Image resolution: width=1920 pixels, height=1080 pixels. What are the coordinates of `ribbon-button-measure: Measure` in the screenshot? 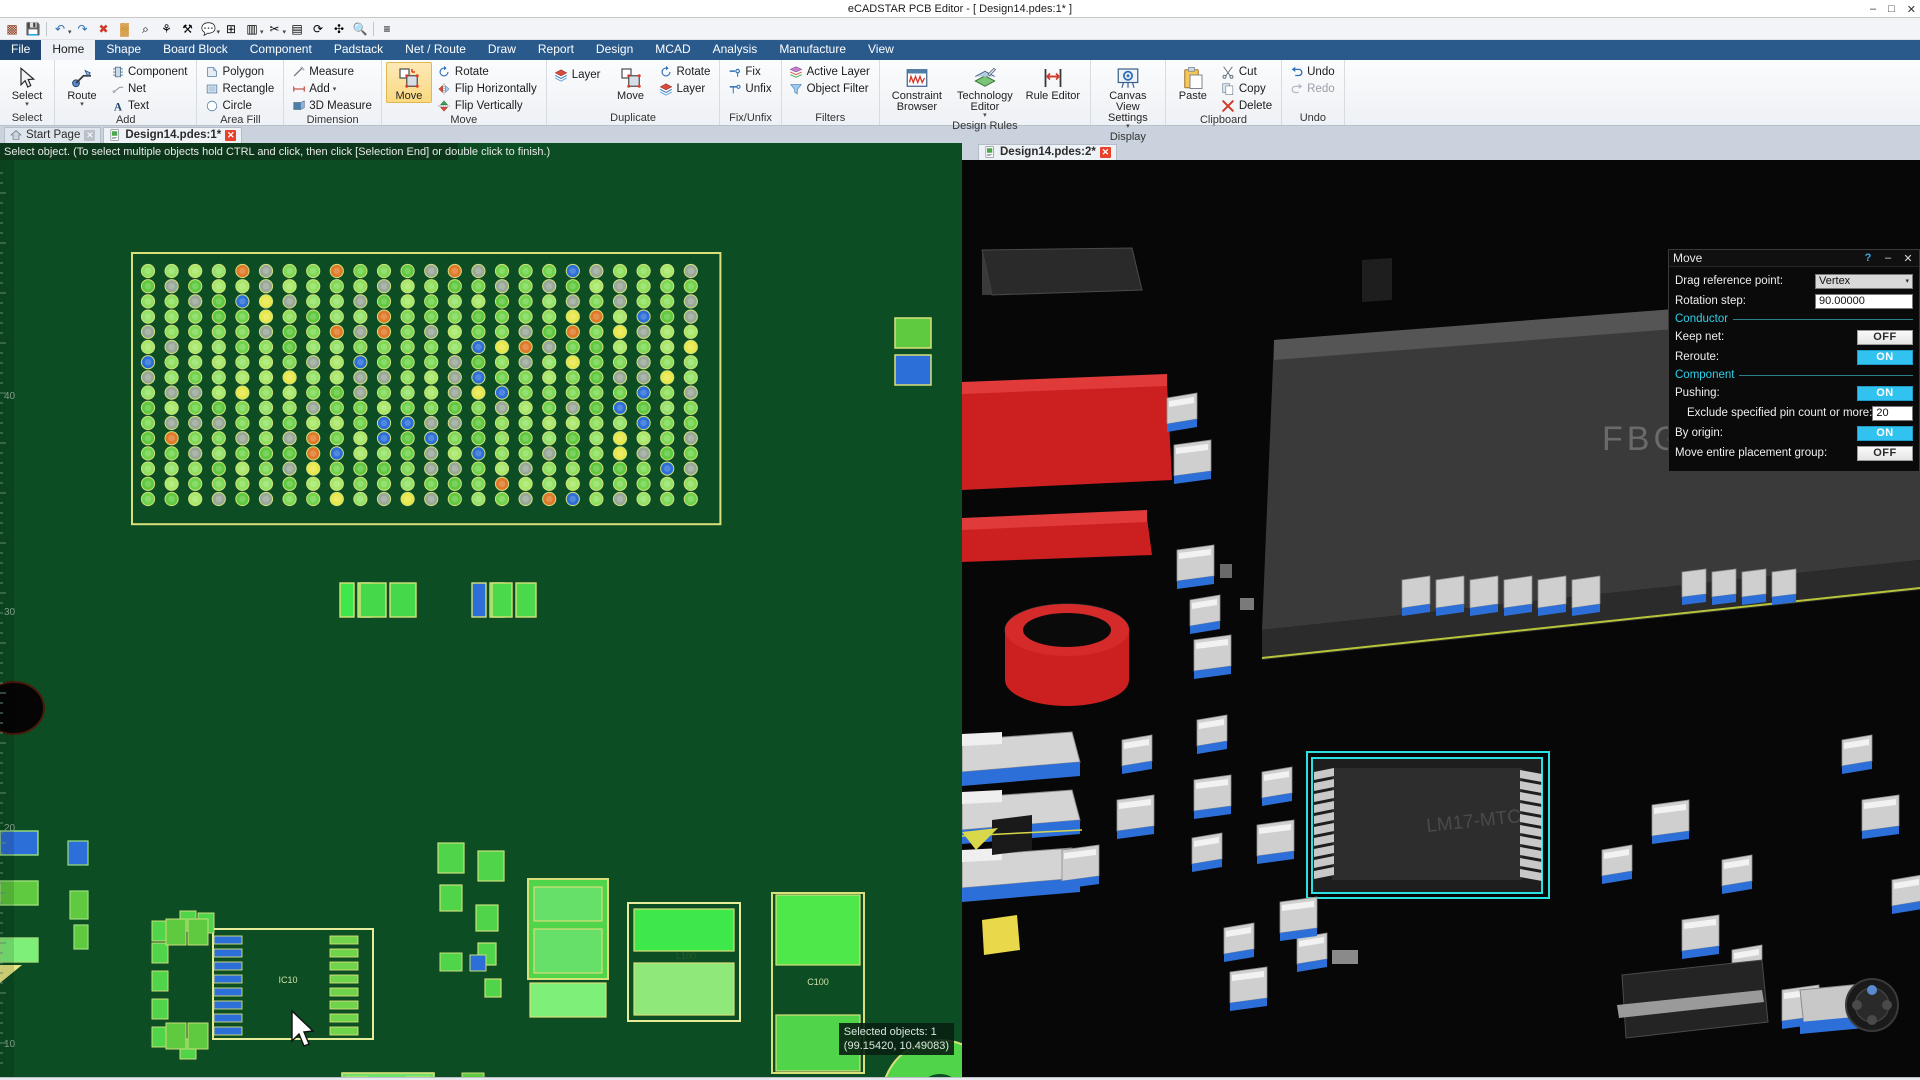 It's located at (332, 71).